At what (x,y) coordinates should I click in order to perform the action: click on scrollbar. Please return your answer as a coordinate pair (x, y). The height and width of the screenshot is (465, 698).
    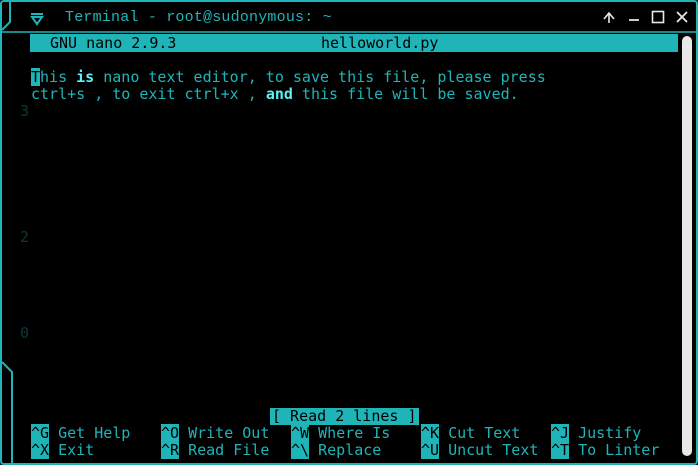
    Looking at the image, I should click on (687, 246).